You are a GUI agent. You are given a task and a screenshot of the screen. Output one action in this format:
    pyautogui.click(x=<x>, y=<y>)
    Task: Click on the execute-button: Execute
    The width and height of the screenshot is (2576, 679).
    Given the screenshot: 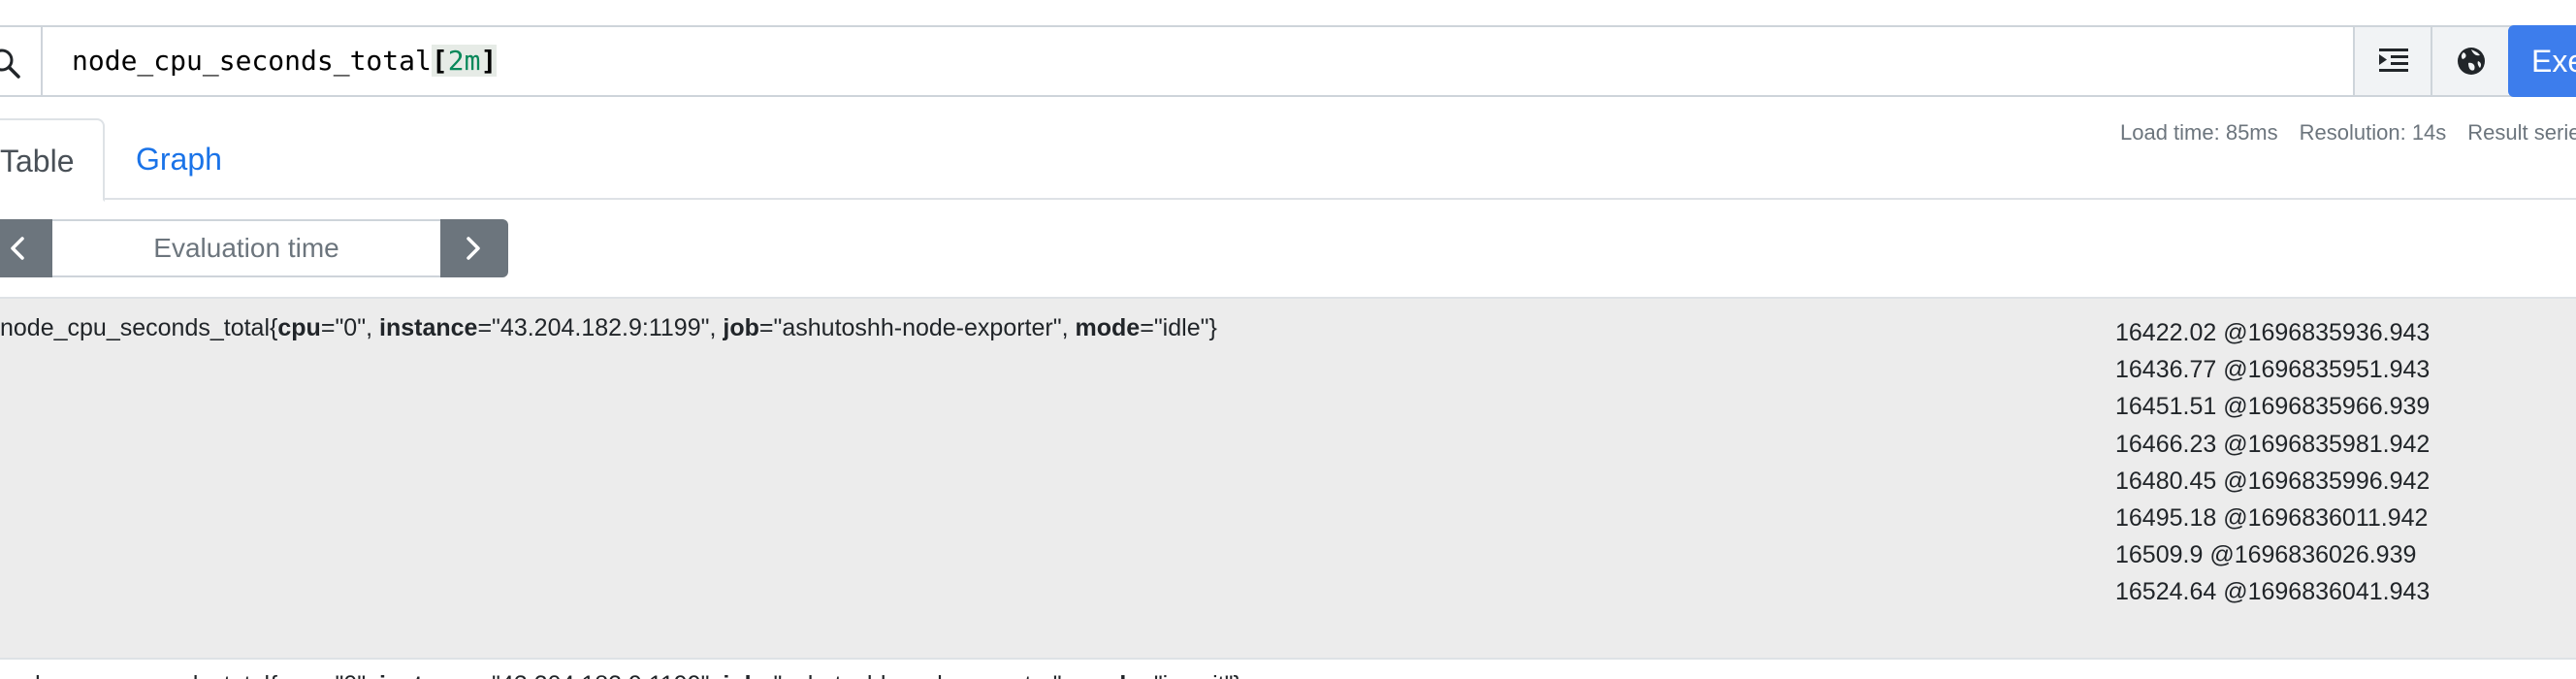 What is the action you would take?
    pyautogui.click(x=2542, y=61)
    